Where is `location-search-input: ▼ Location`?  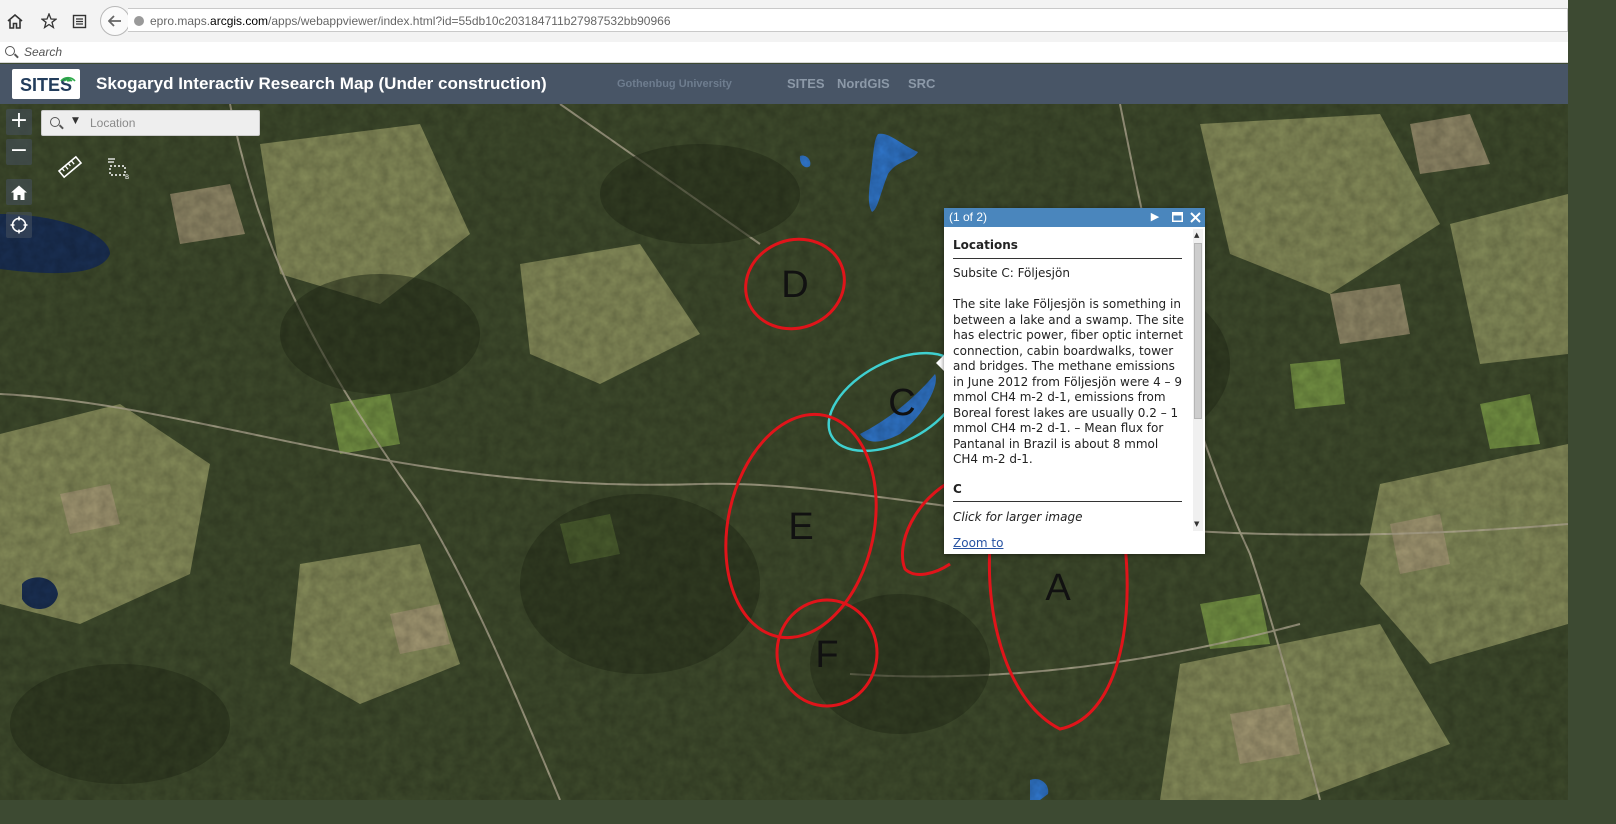
location-search-input: ▼ Location is located at coordinates (150, 123).